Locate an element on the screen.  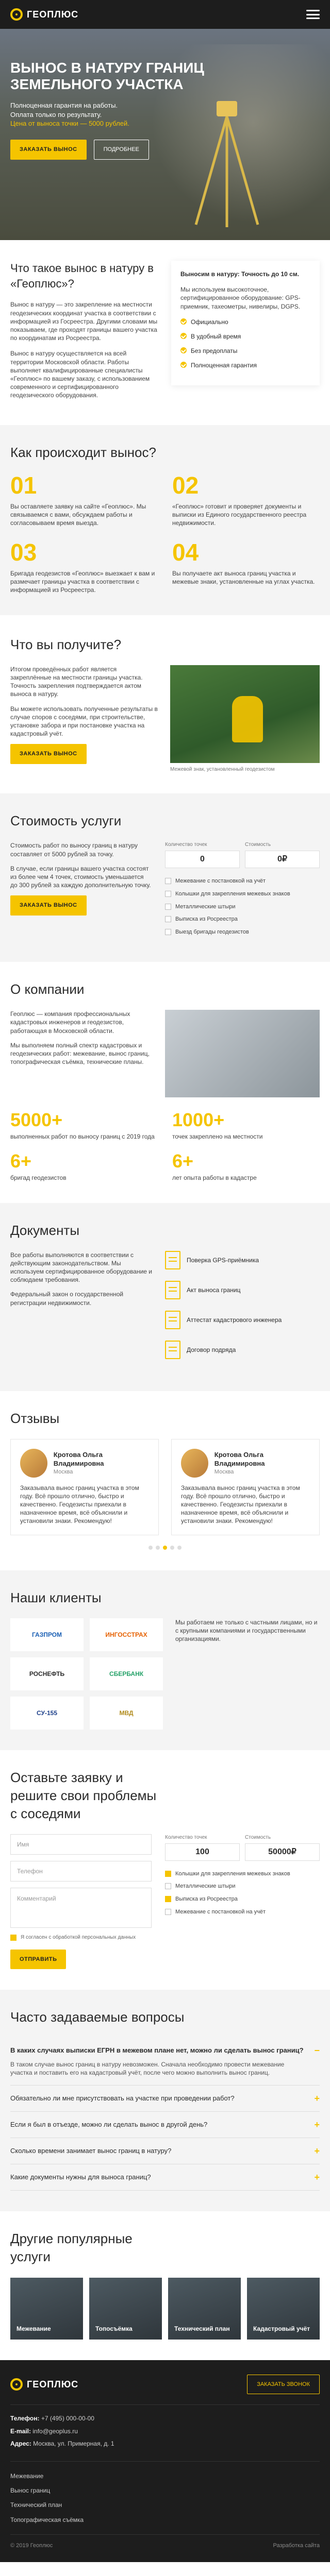
feature-label: В удобный время is located at coordinates (216, 336).